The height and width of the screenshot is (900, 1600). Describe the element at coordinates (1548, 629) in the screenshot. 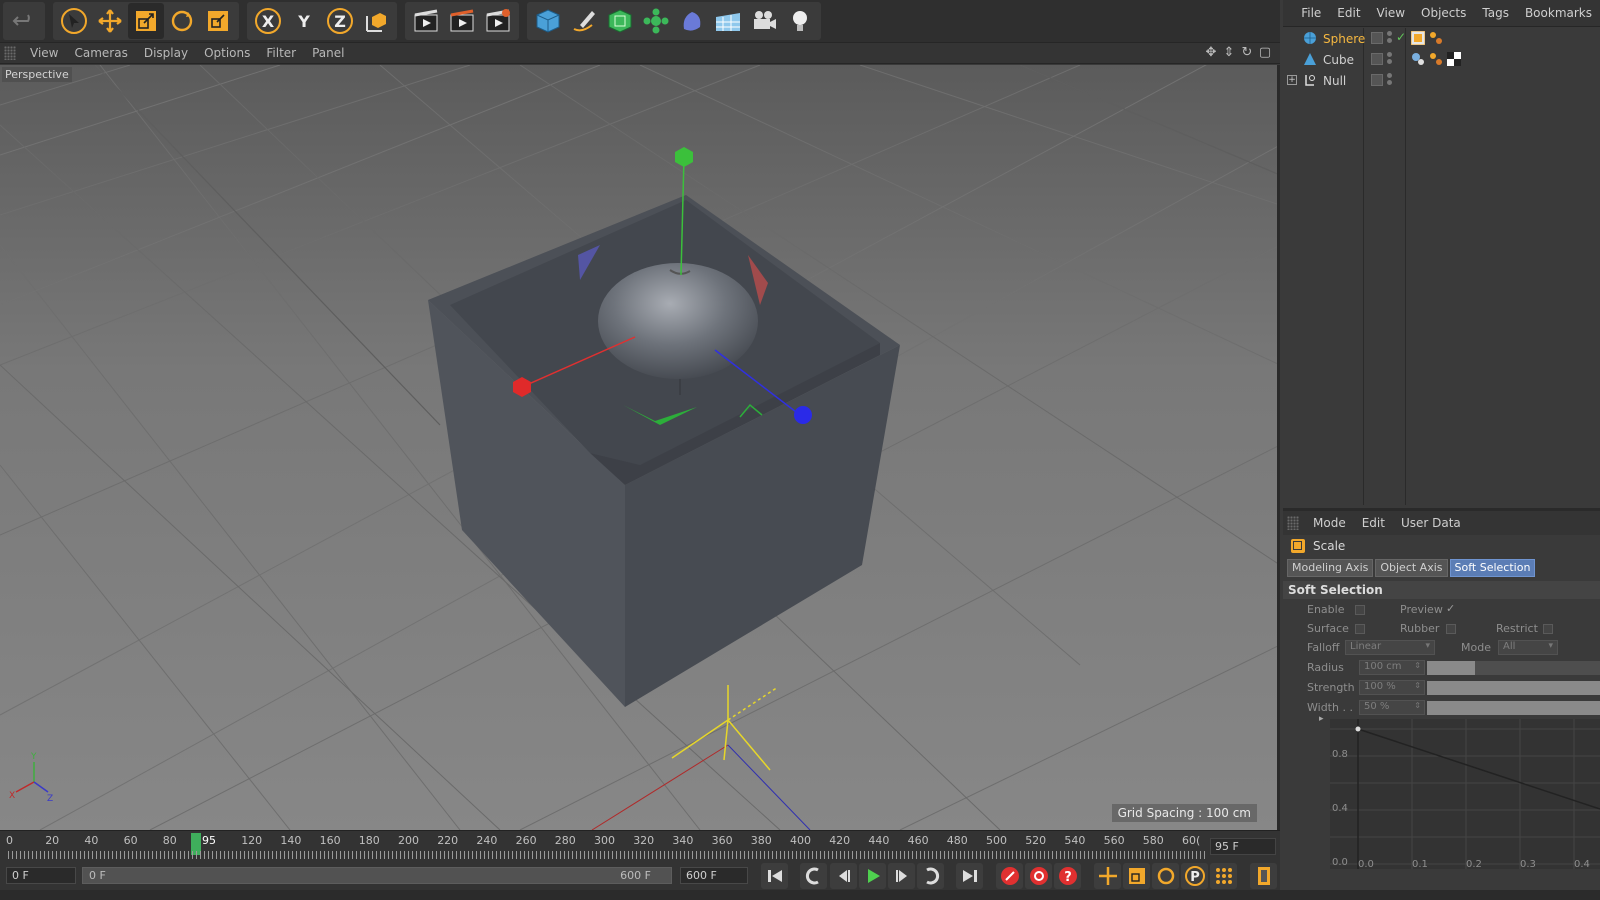

I see `restrict-checkbox` at that location.